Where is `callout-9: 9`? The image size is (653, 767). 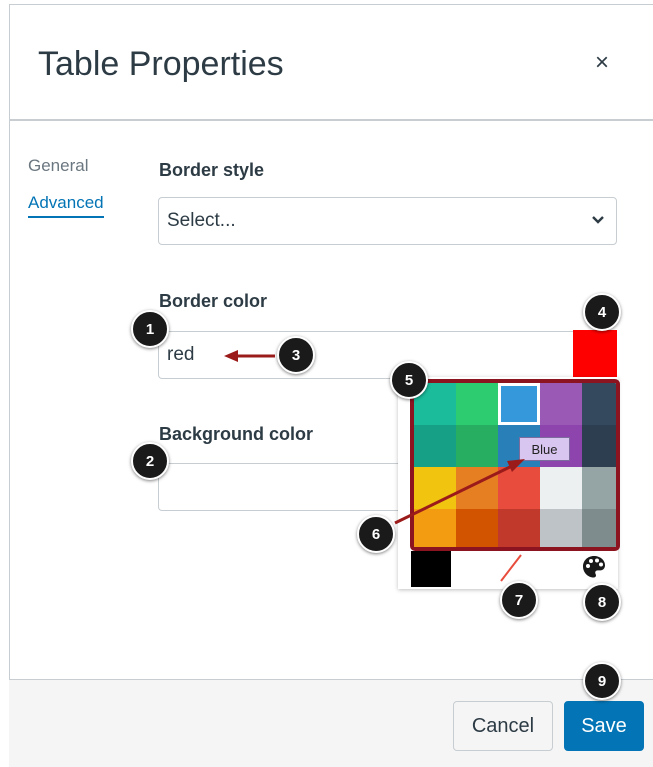 callout-9: 9 is located at coordinates (602, 681).